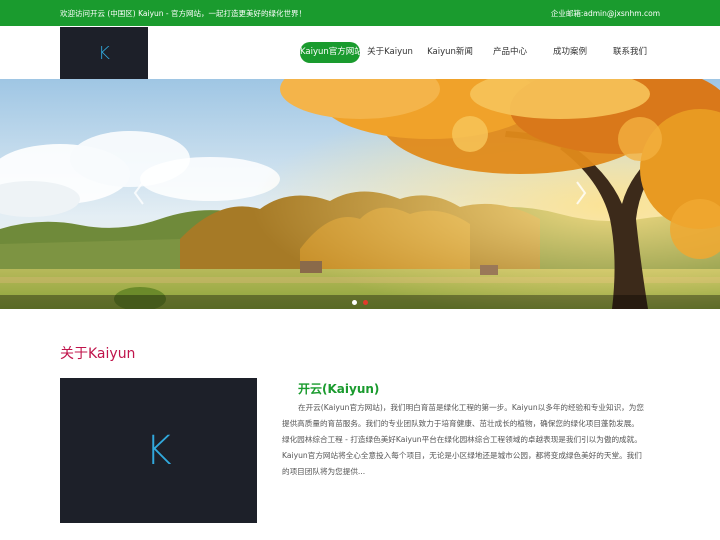 The image size is (720, 540). What do you see at coordinates (338, 388) in the screenshot?
I see `about-heading: 开云(Kaiyun)` at bounding box center [338, 388].